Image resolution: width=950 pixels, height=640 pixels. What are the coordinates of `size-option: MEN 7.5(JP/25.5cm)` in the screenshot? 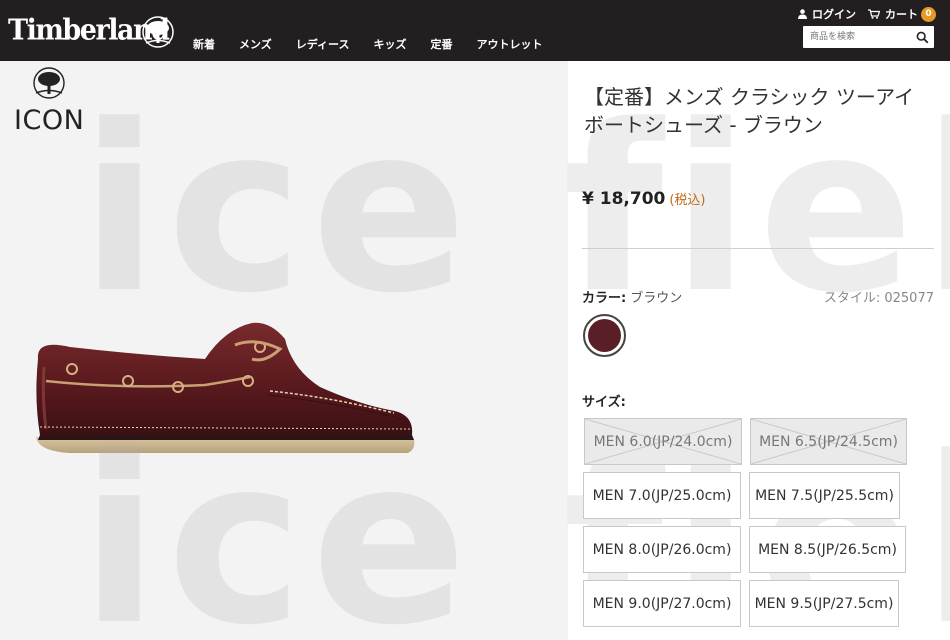 It's located at (824, 495).